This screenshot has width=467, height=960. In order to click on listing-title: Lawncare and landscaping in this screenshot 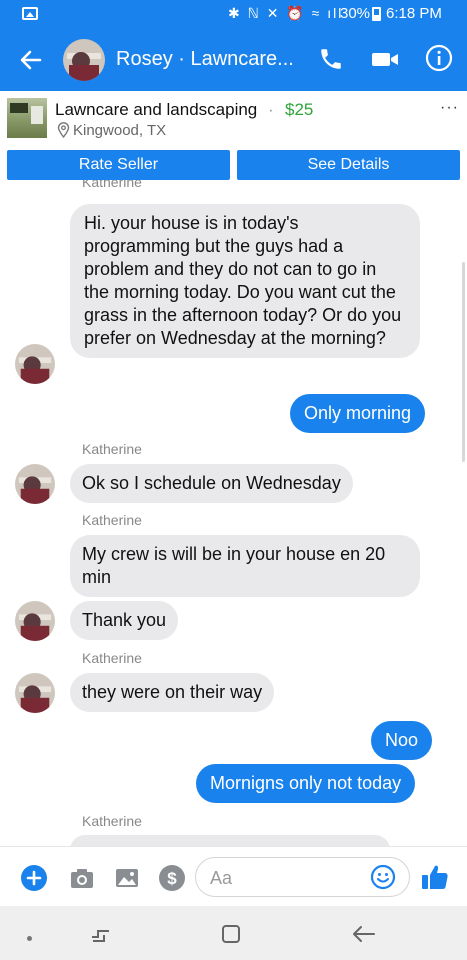, I will do `click(156, 109)`.